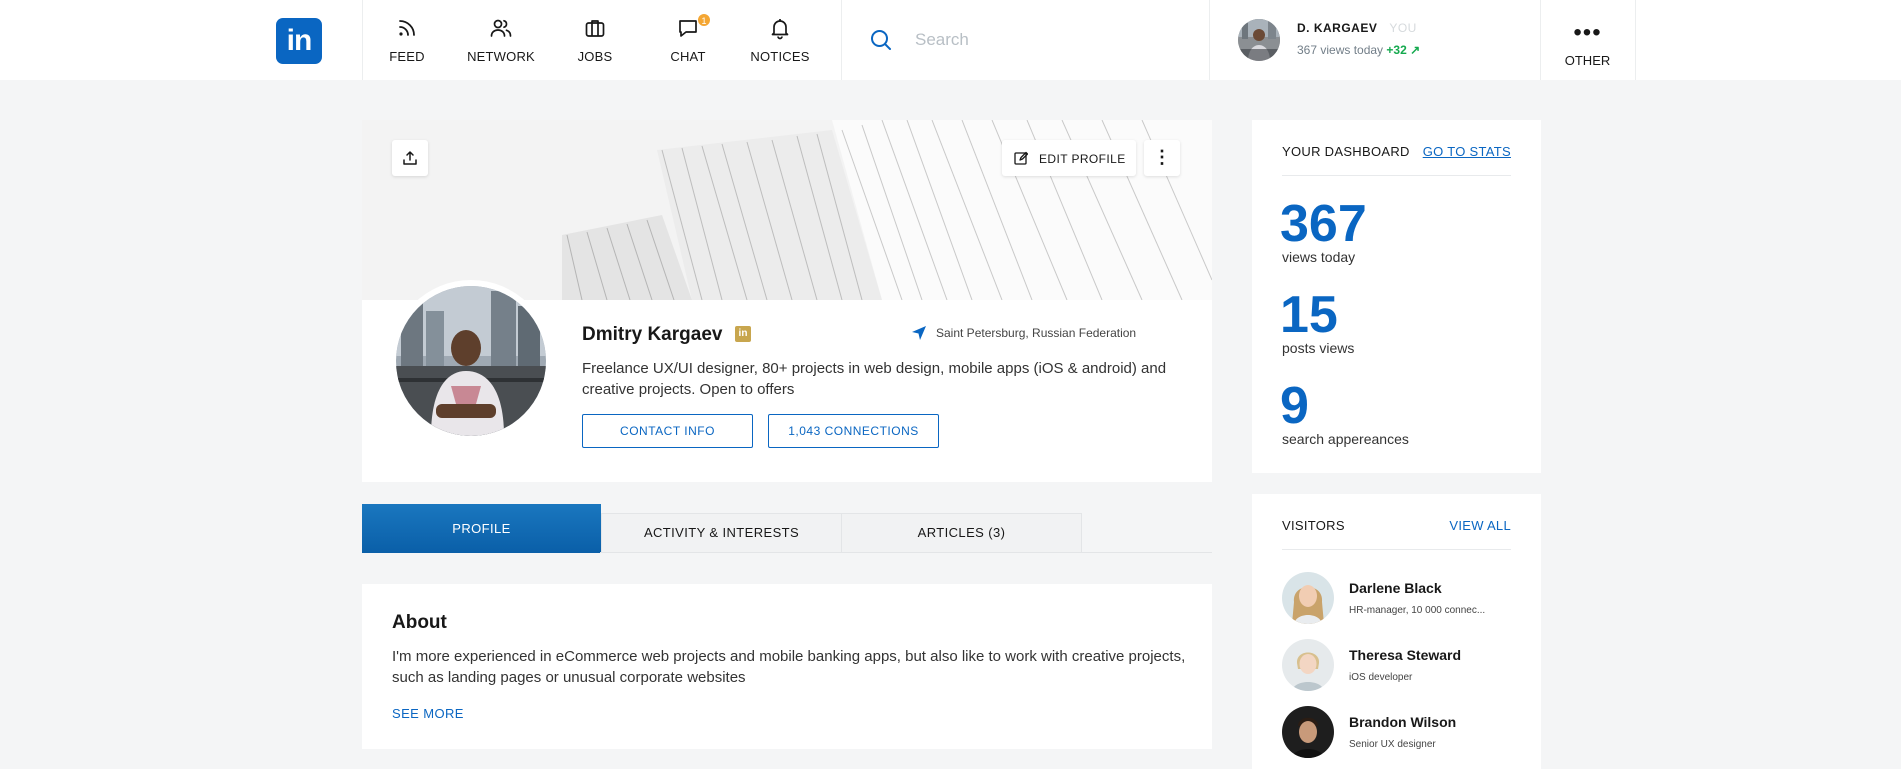  What do you see at coordinates (1319, 257) in the screenshot?
I see `stat-views-today-label: views today` at bounding box center [1319, 257].